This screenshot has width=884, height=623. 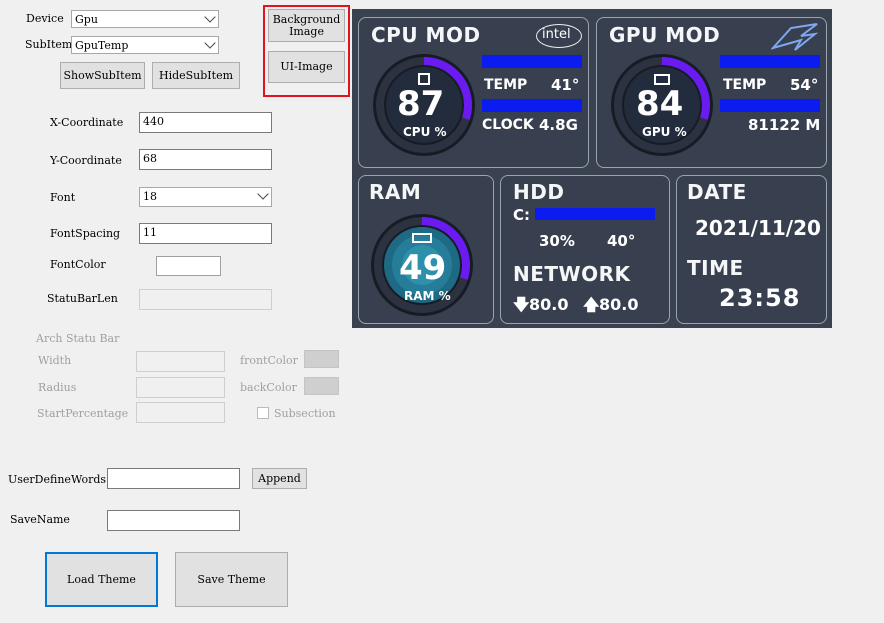 What do you see at coordinates (306, 25) in the screenshot?
I see `background-image-button: Background Image` at bounding box center [306, 25].